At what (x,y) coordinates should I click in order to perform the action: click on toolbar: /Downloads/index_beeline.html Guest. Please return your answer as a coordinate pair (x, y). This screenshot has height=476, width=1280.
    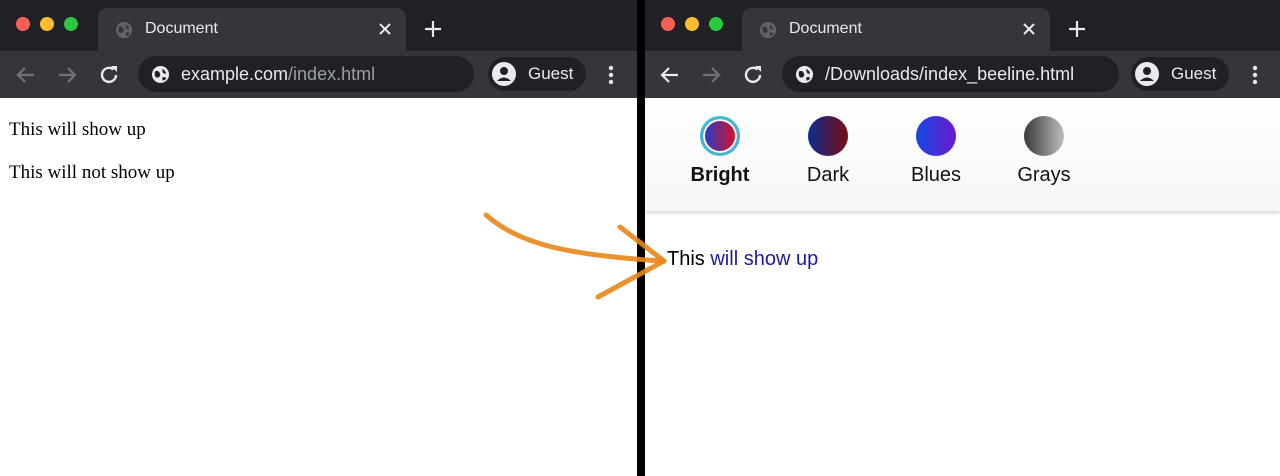
    Looking at the image, I should click on (962, 74).